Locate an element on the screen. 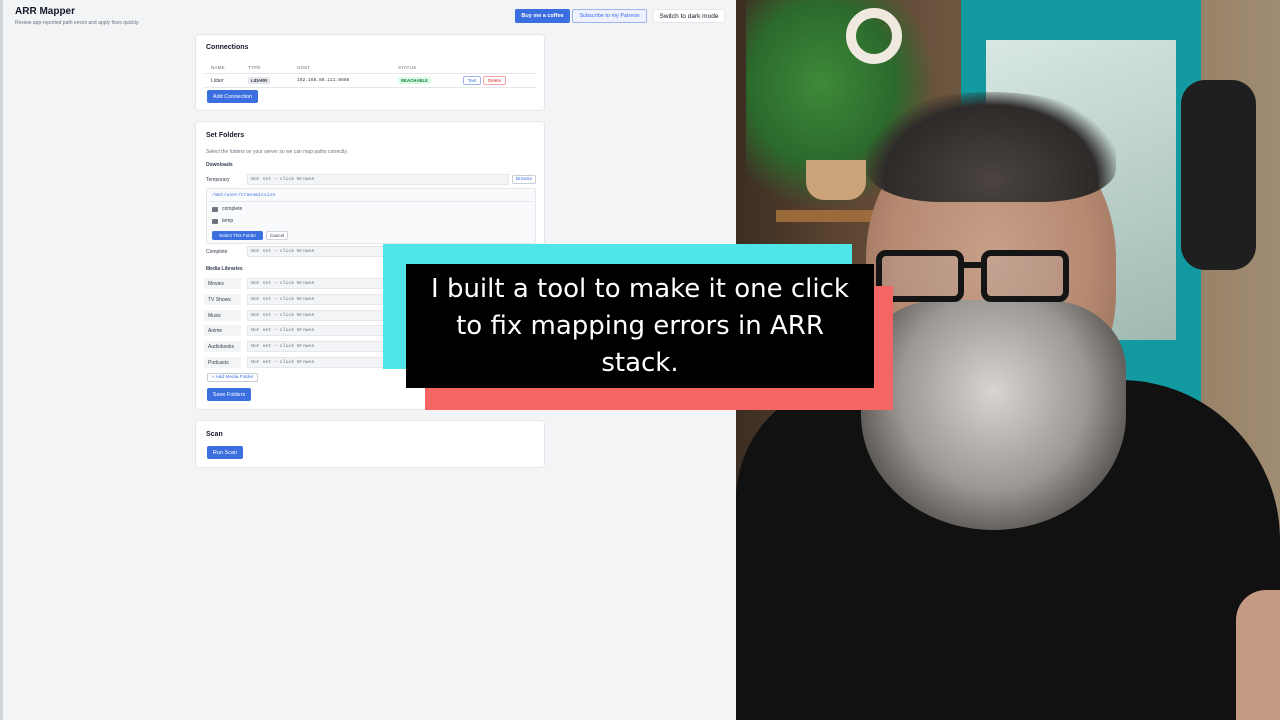 The width and height of the screenshot is (1280, 720). plant-pot is located at coordinates (836, 180).